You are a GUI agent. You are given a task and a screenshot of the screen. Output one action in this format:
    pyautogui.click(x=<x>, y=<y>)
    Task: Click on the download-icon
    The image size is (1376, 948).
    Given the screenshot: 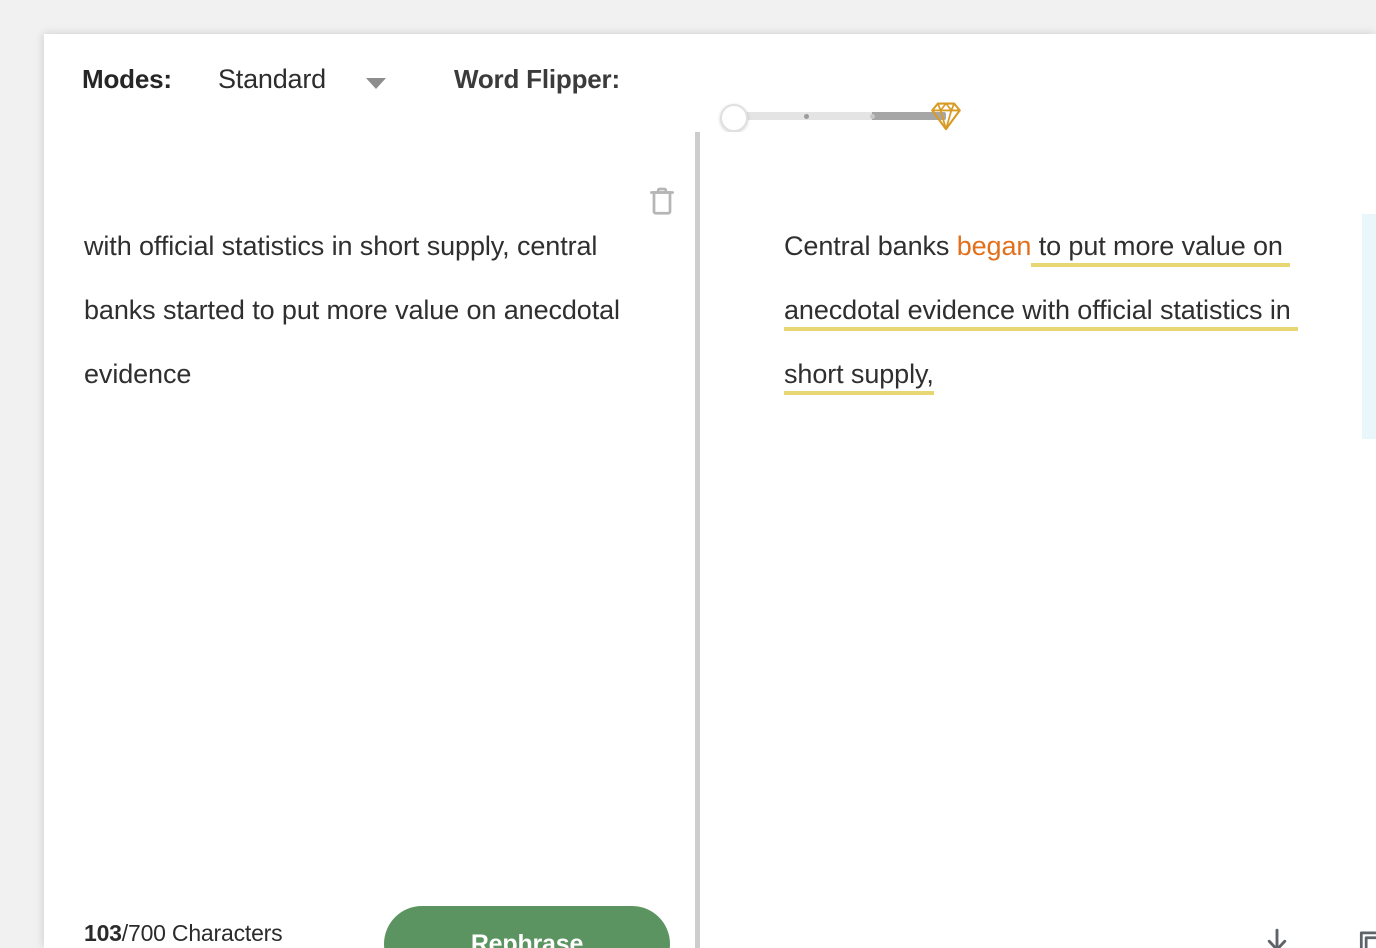 What is the action you would take?
    pyautogui.click(x=1277, y=937)
    